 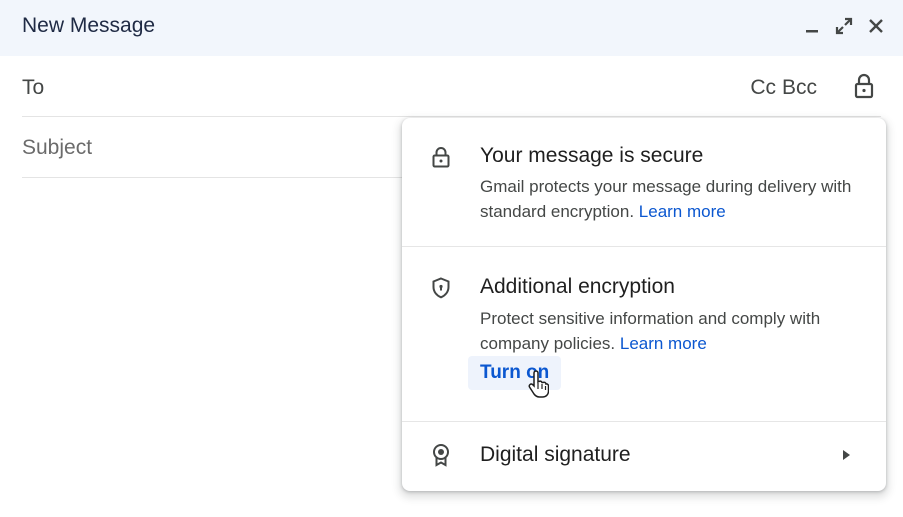 I want to click on compose-title: New Message, so click(x=89, y=25).